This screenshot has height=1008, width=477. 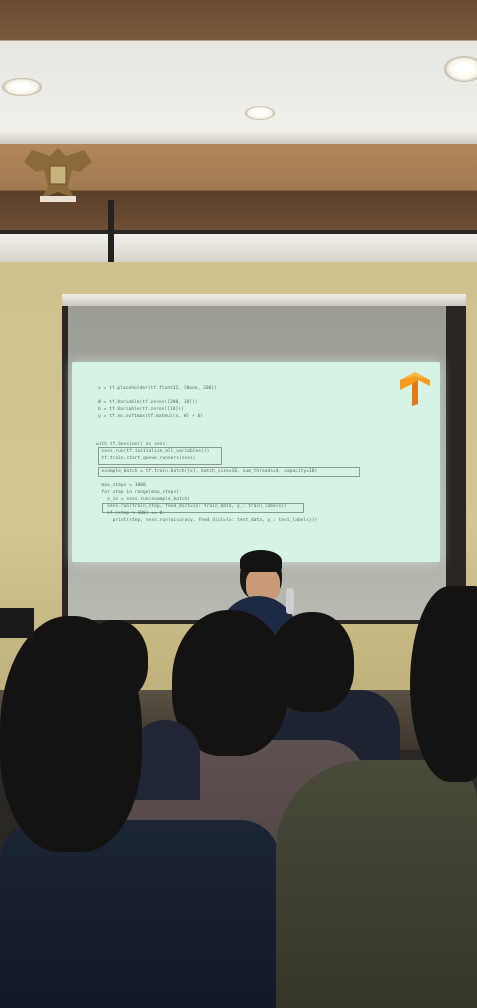 What do you see at coordinates (238, 248) in the screenshot?
I see `ceiling-beam` at bounding box center [238, 248].